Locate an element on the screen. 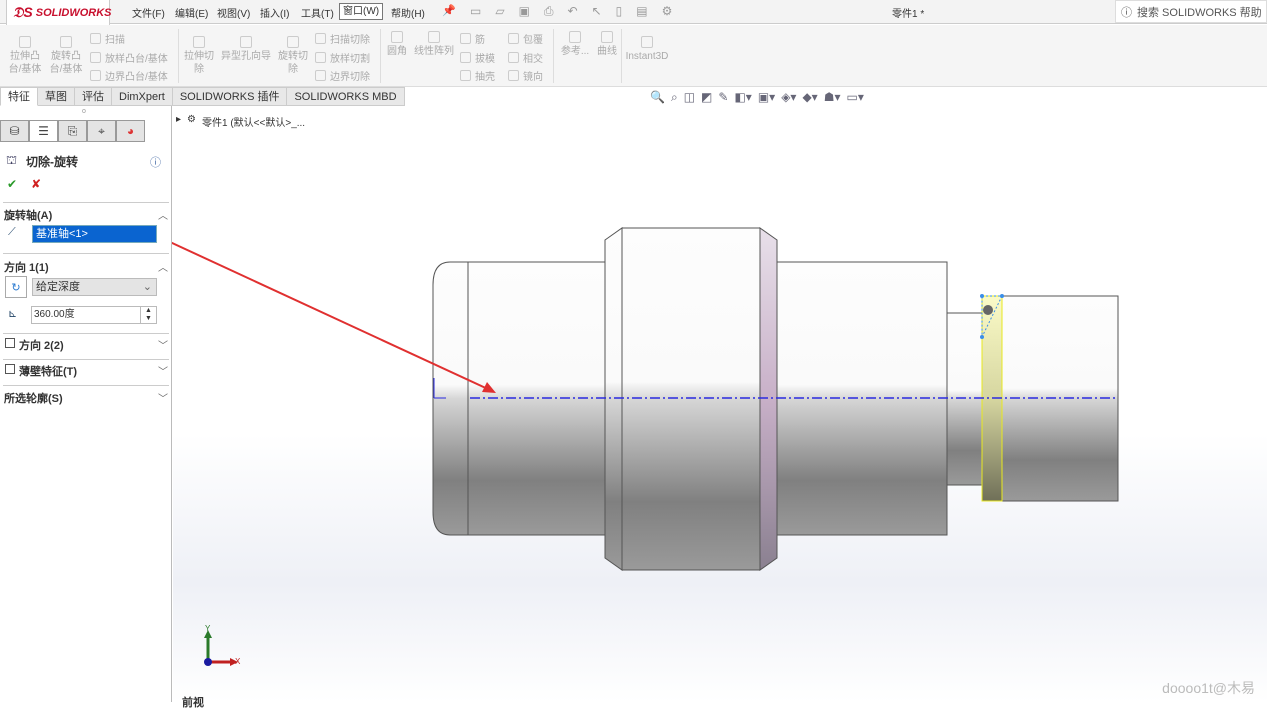 The height and width of the screenshot is (710, 1267). dimxpert-manager-tab: ⌖ is located at coordinates (101, 131).